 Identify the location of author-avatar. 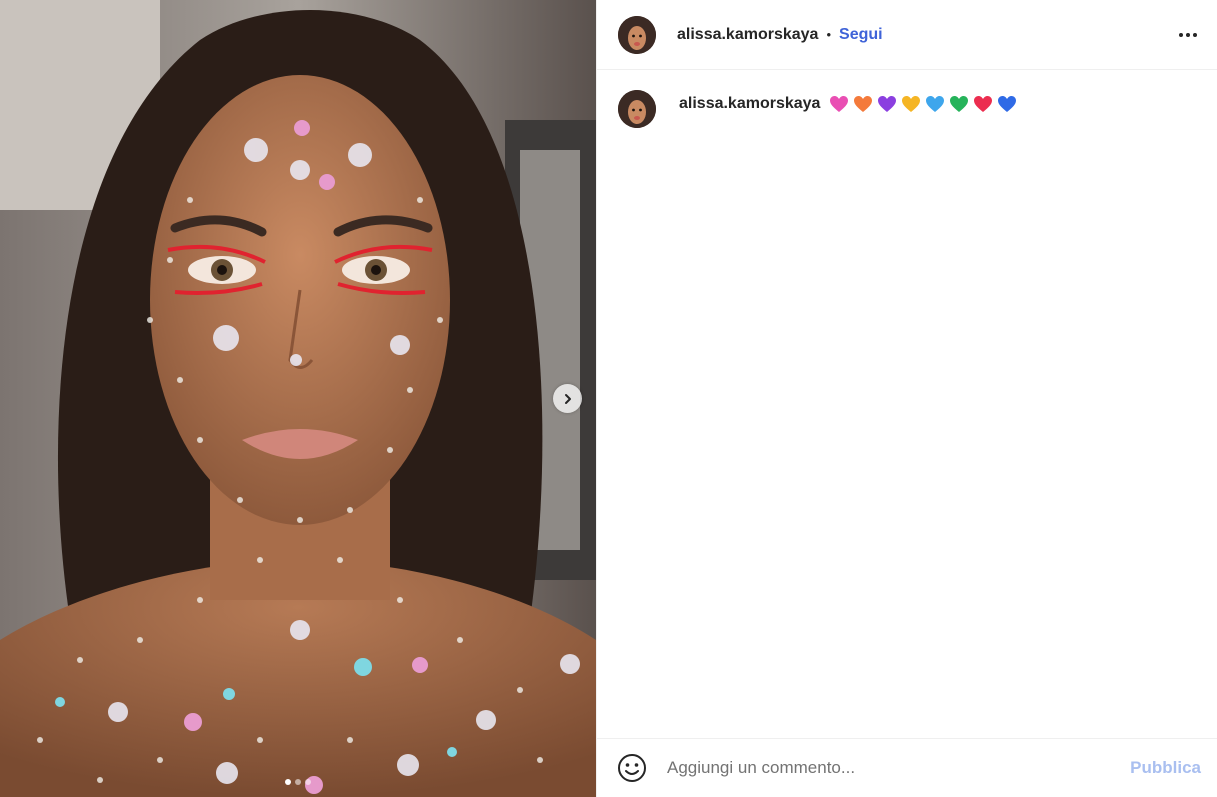
(637, 34).